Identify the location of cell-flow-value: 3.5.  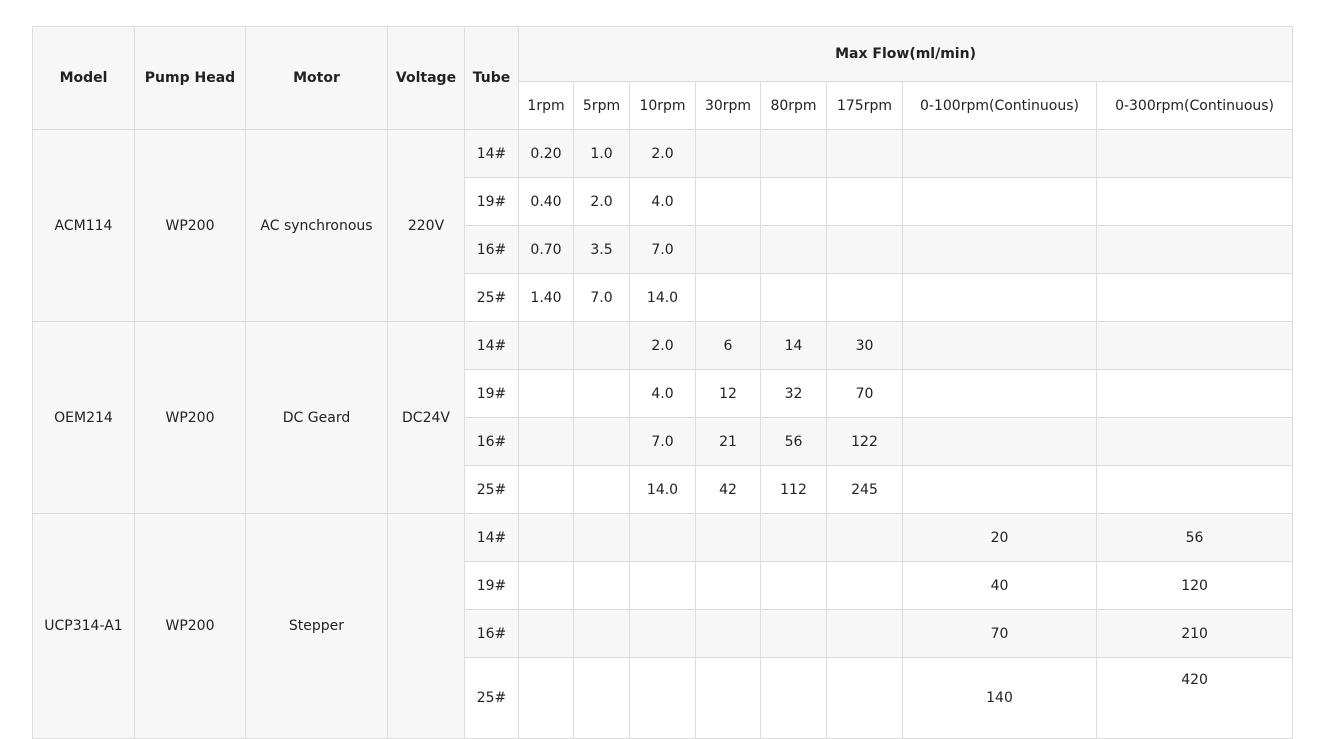
(601, 249).